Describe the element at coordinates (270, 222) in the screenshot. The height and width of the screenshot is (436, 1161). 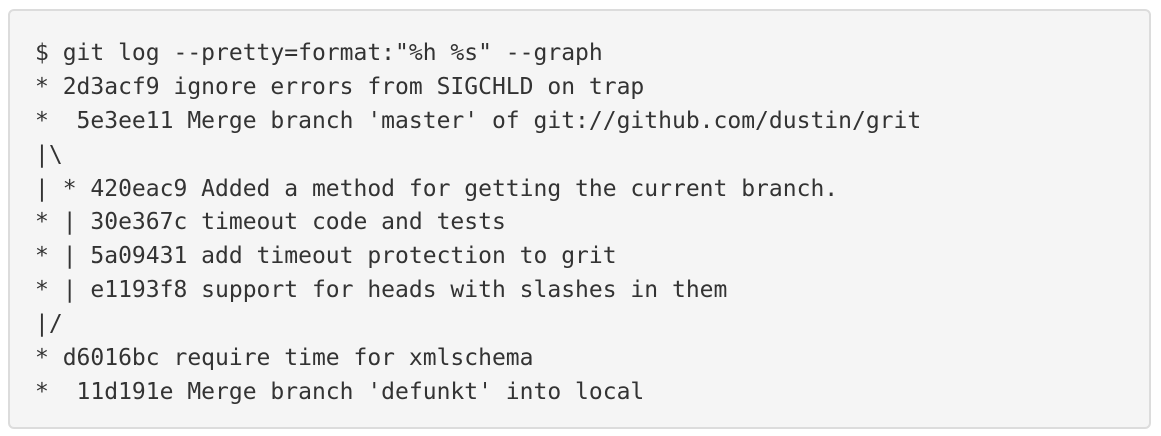
I see `code-line-commit: * | 30e367c timeout code and tests` at that location.